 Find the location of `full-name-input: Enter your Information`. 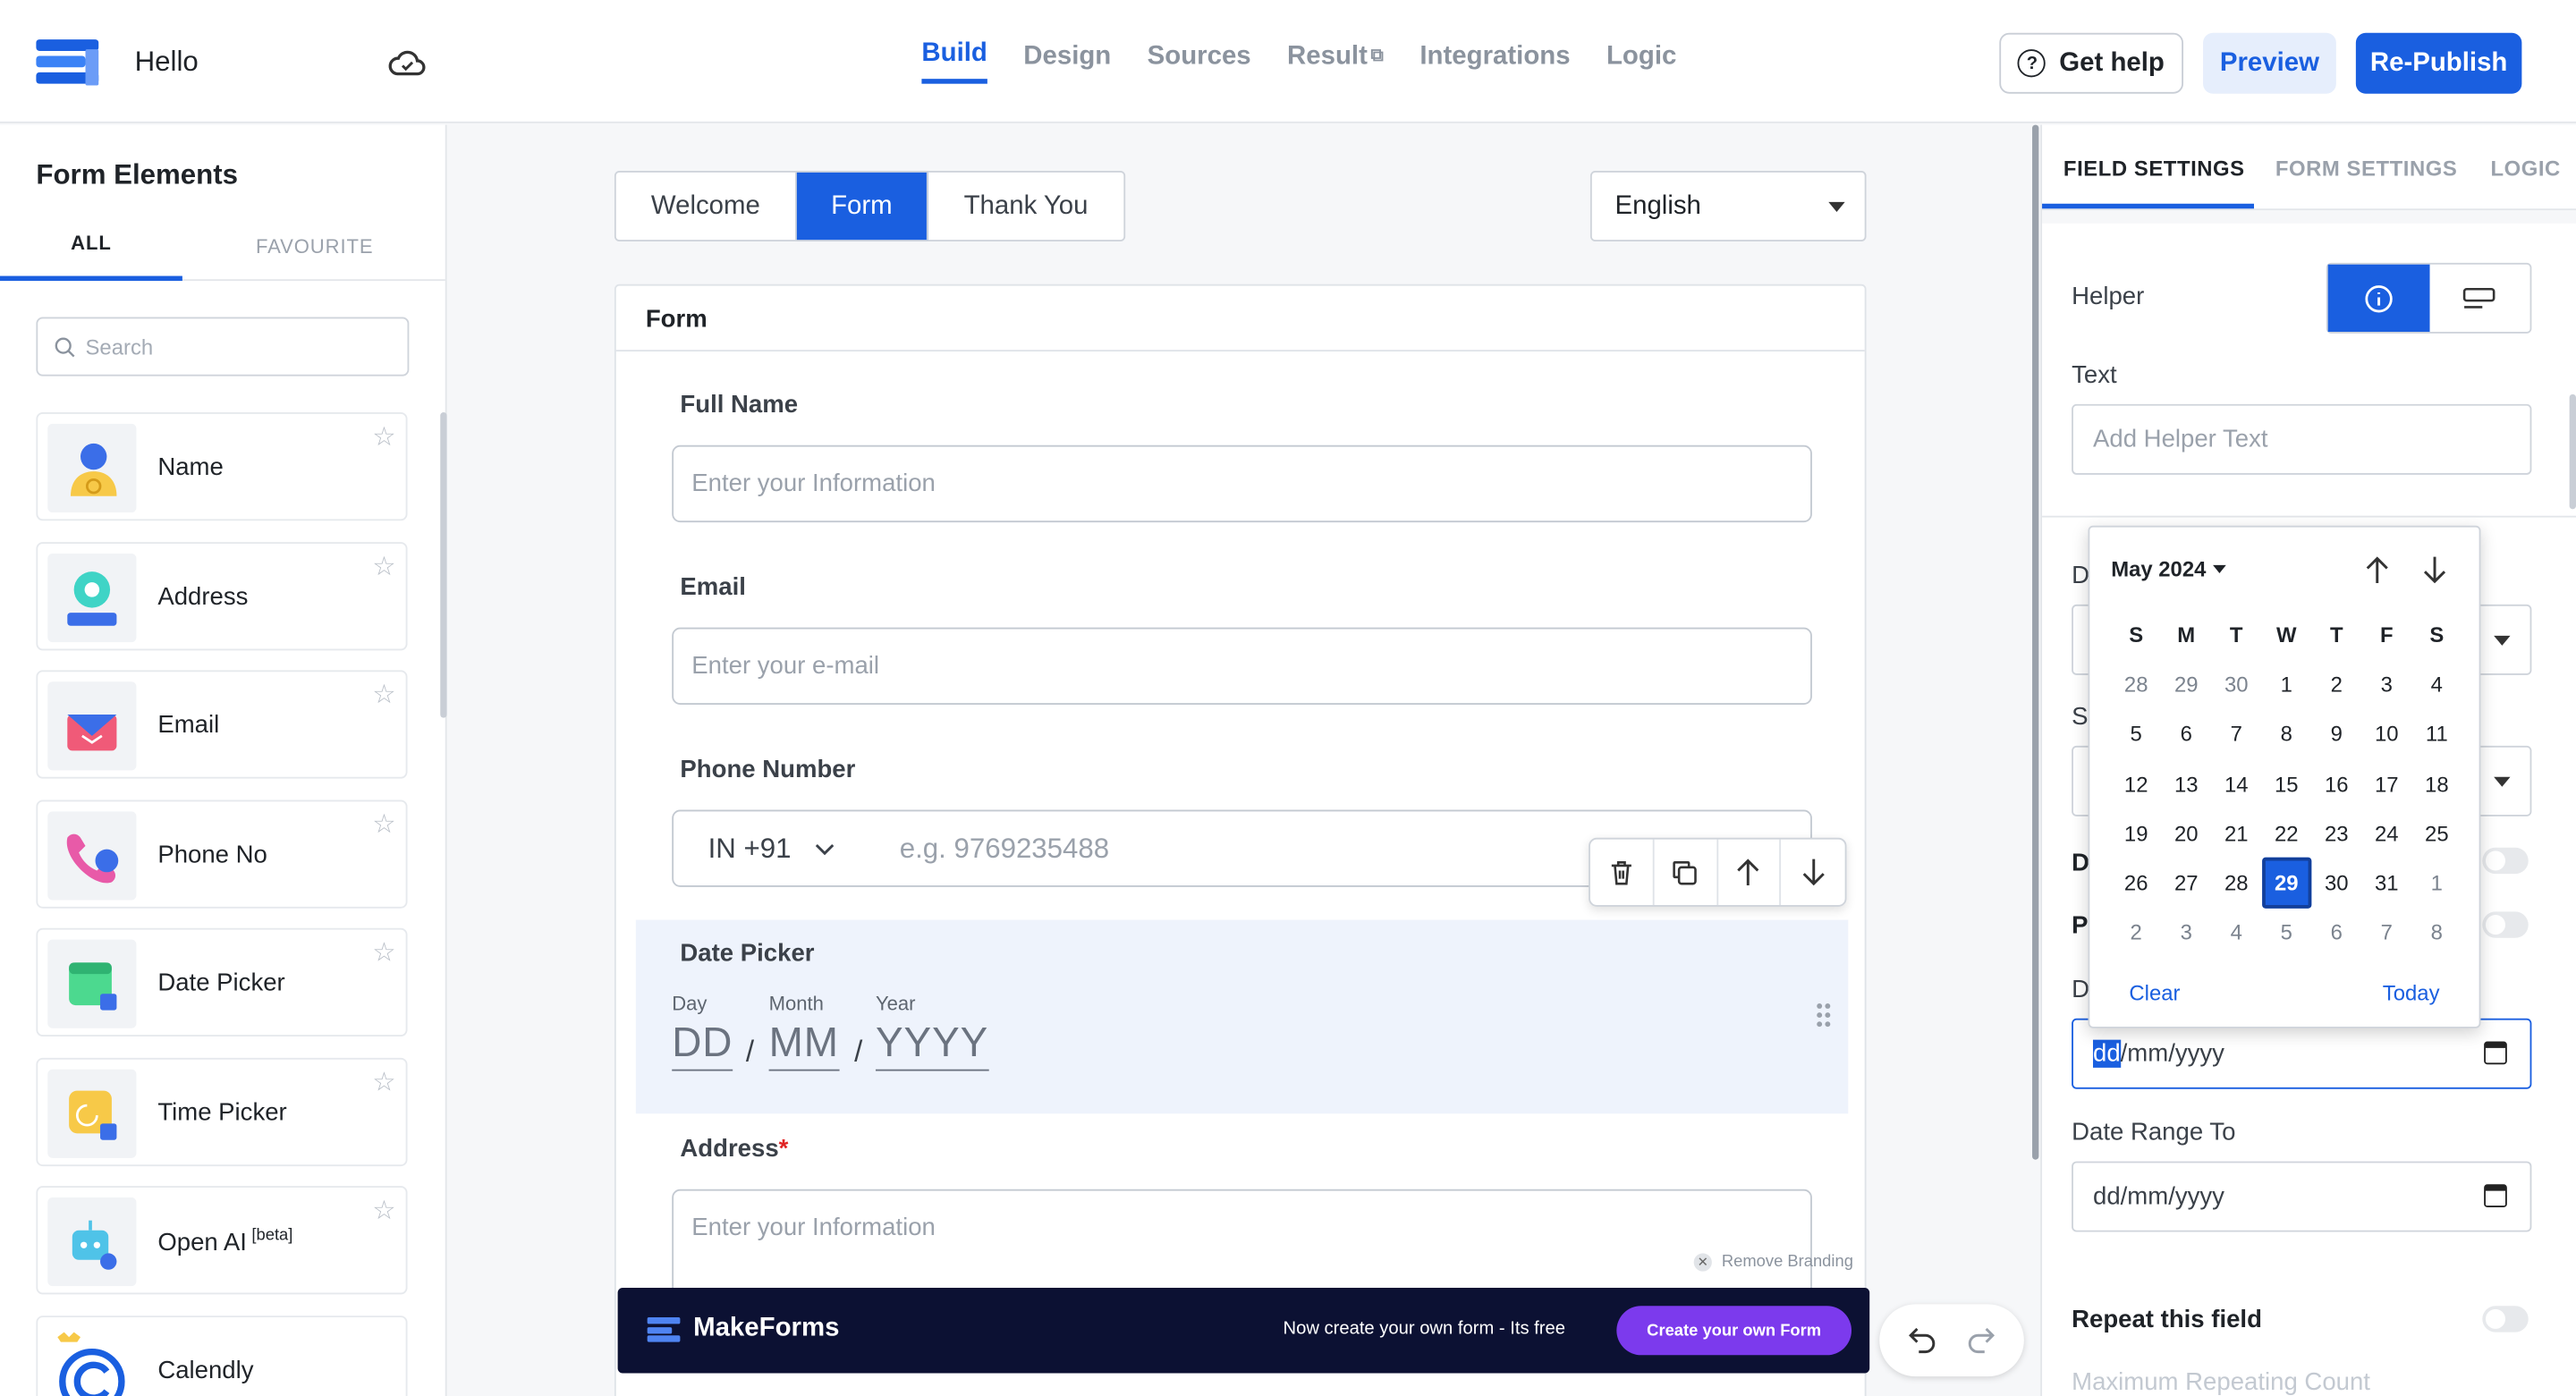

full-name-input: Enter your Information is located at coordinates (1242, 483).